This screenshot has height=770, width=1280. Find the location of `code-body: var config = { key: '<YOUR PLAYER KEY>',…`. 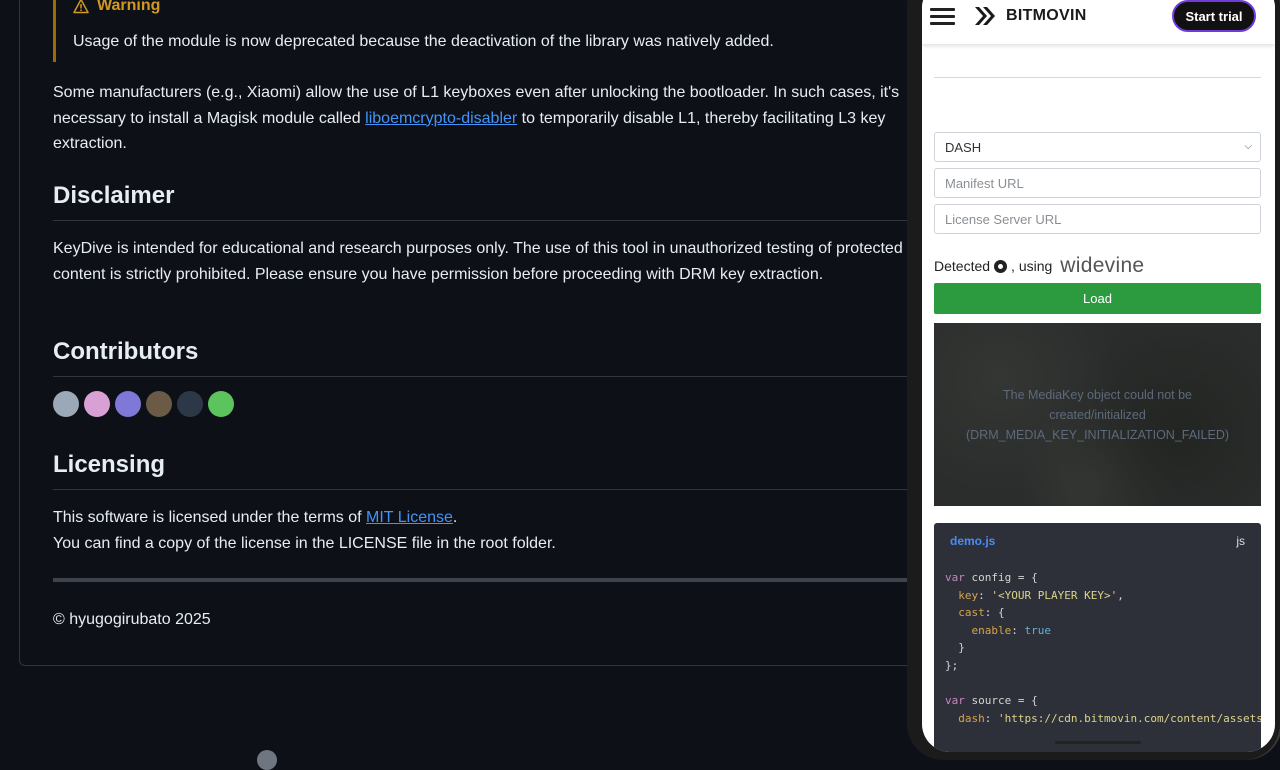

code-body: var config = { key: '<YOUR PLAYER KEY>',… is located at coordinates (1103, 648).